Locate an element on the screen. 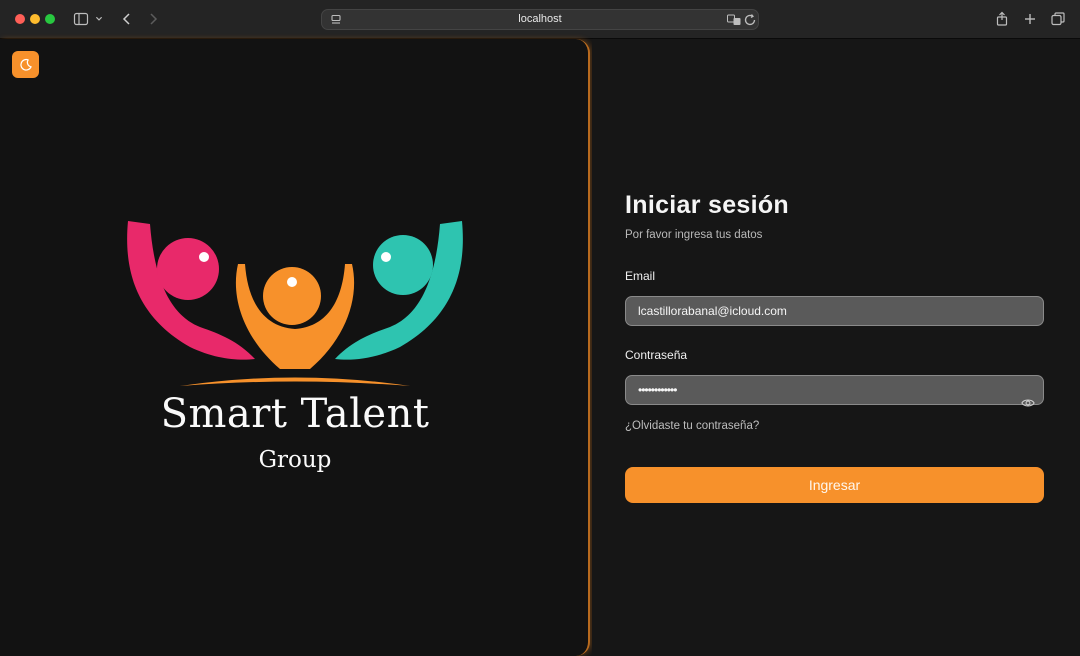  minimize-window-button is located at coordinates (35, 19).